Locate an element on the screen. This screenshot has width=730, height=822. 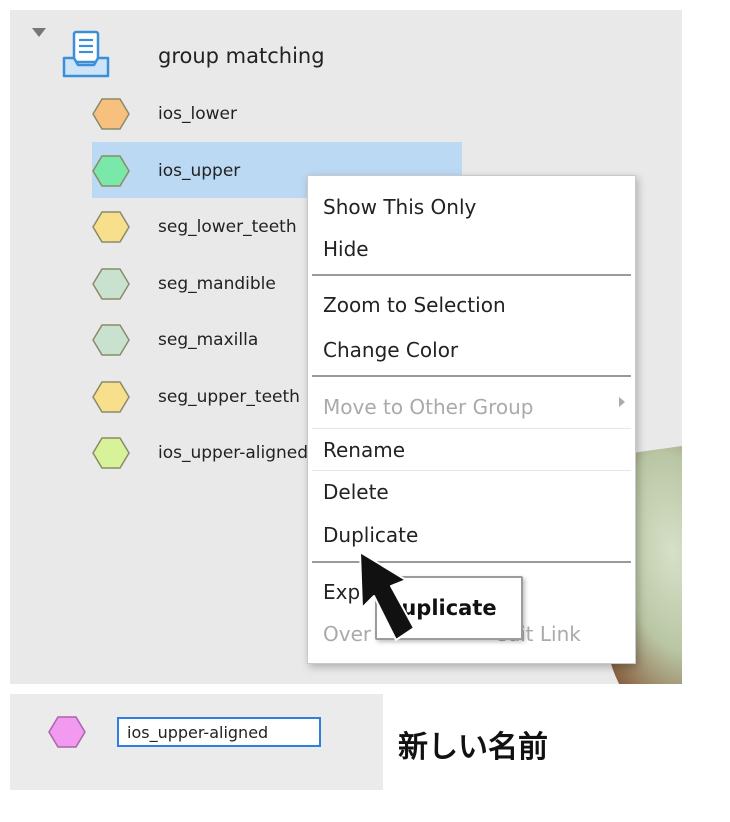
tree-item: seg_upper_teeth is located at coordinates (229, 397).